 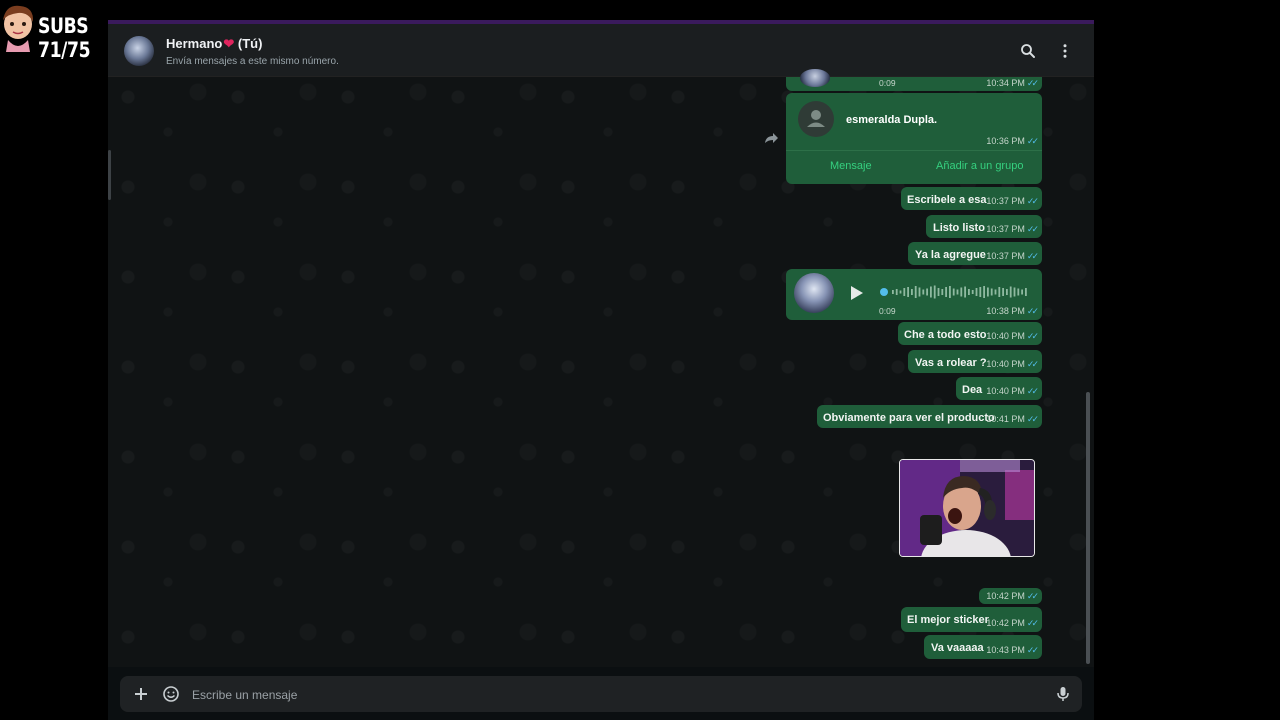 I want to click on message-text: El mejor sticker, so click(x=948, y=620).